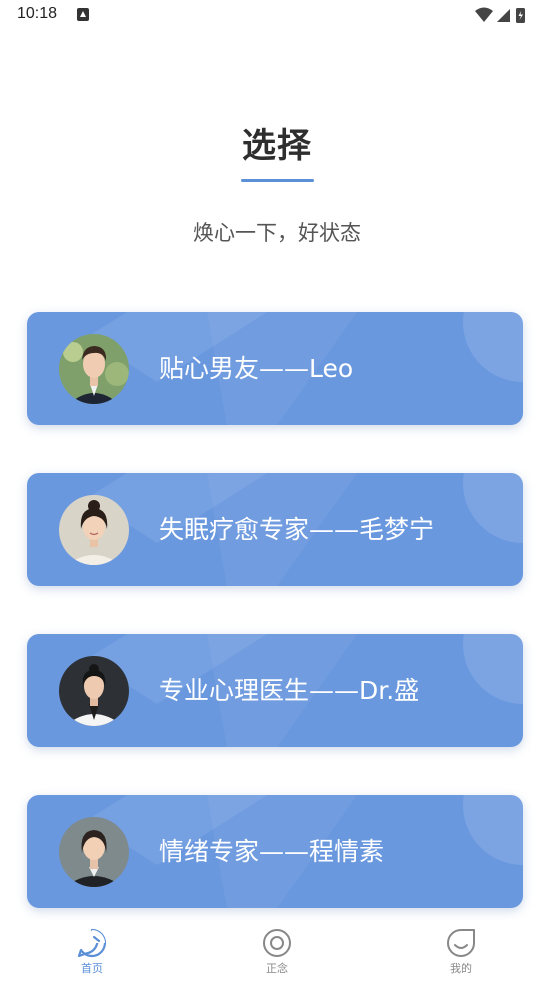  What do you see at coordinates (92, 943) in the screenshot?
I see `chat-bubble-icon` at bounding box center [92, 943].